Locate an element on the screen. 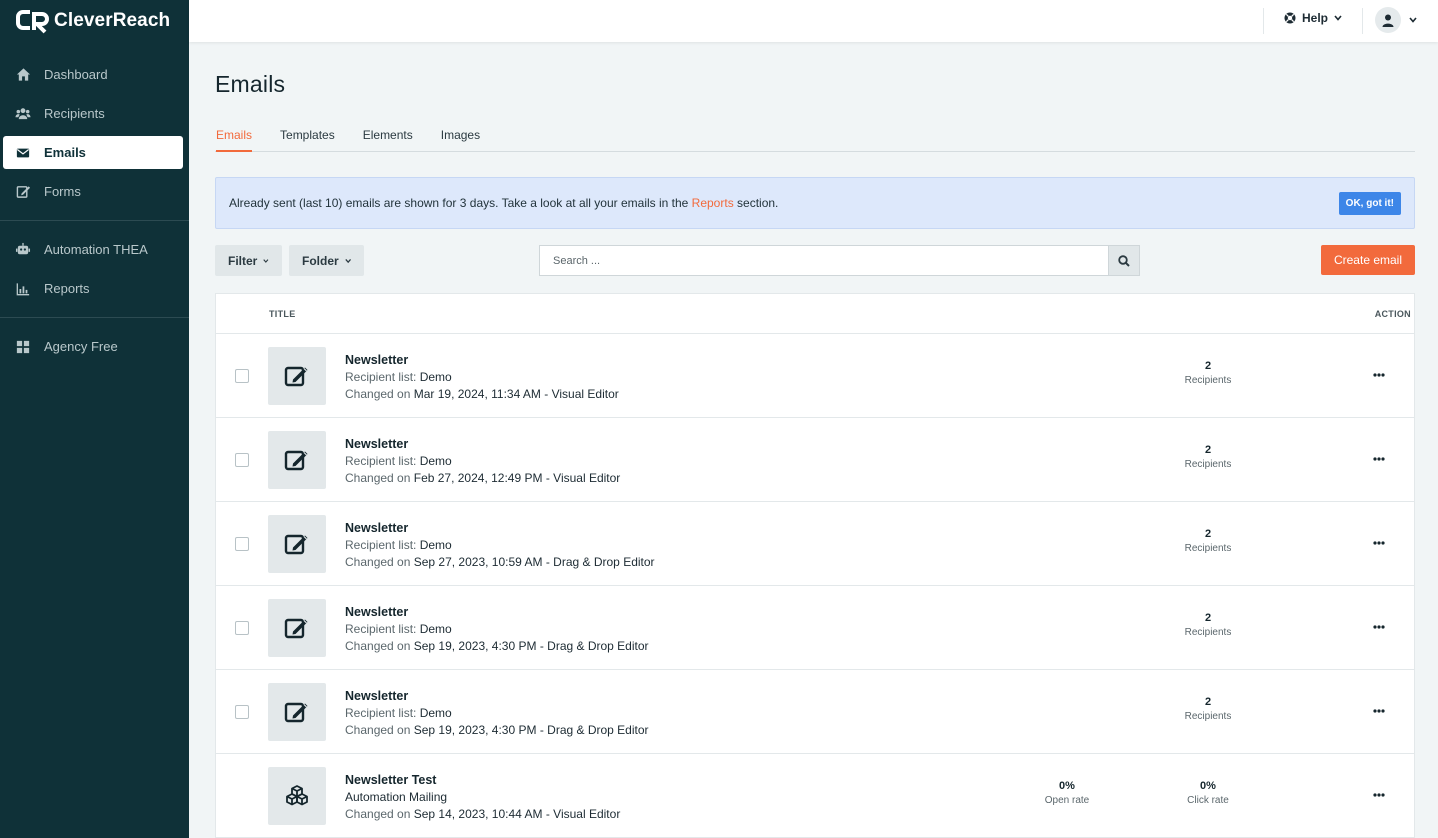 Image resolution: width=1438 pixels, height=838 pixels. cubes-icon is located at coordinates (297, 796).